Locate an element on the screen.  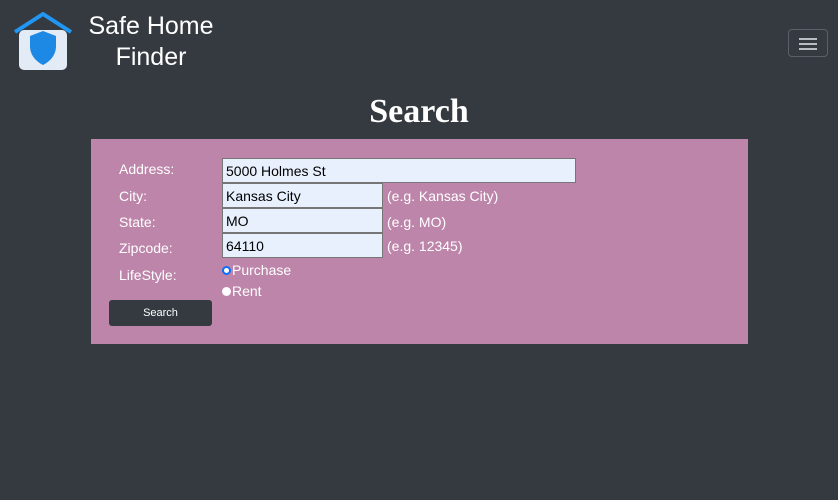
state-hint: (e.g. MO) is located at coordinates (417, 222).